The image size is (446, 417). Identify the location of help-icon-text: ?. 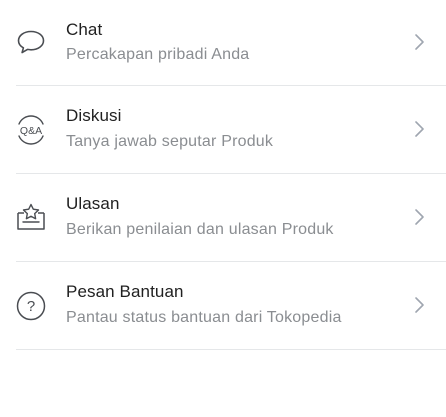
(31, 306).